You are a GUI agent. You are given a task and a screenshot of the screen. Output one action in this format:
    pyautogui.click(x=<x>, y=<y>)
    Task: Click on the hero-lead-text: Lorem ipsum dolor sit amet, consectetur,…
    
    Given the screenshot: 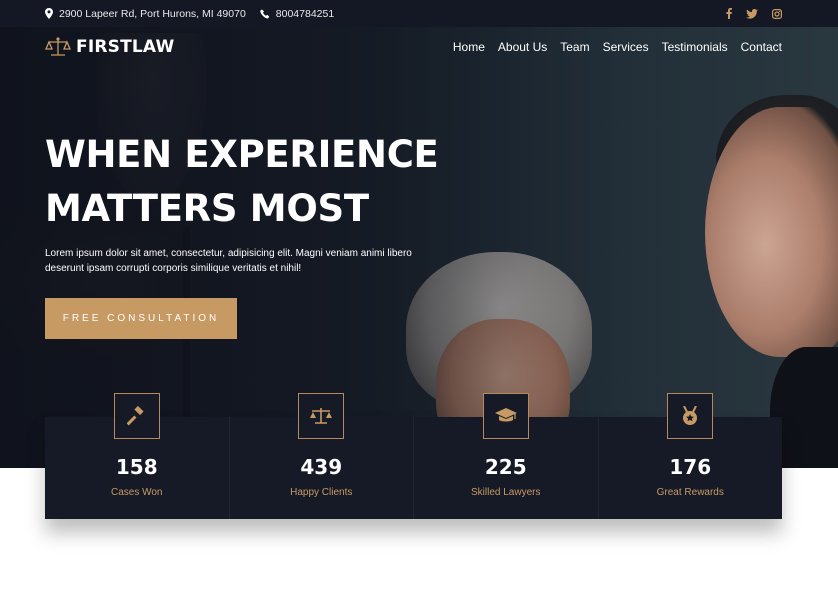 What is the action you would take?
    pyautogui.click(x=228, y=261)
    